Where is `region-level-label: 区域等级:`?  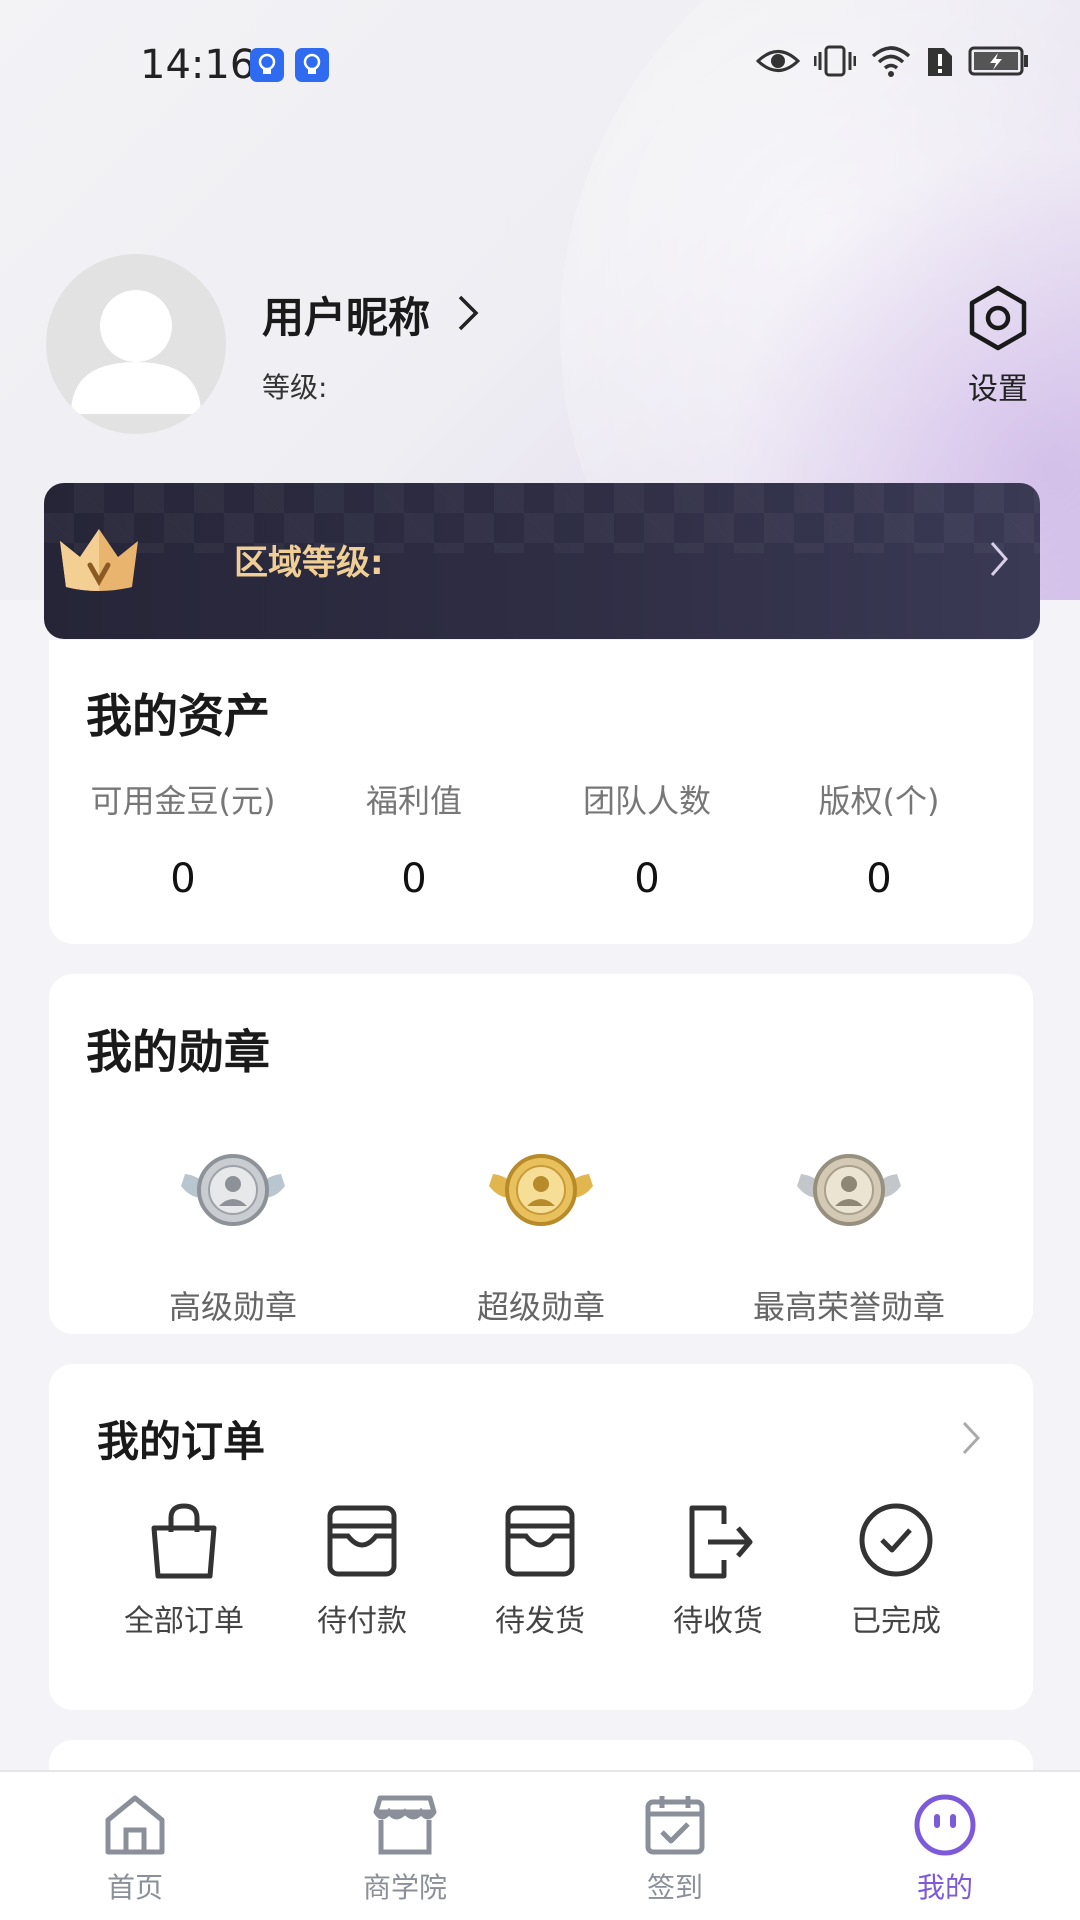 region-level-label: 区域等级: is located at coordinates (309, 563).